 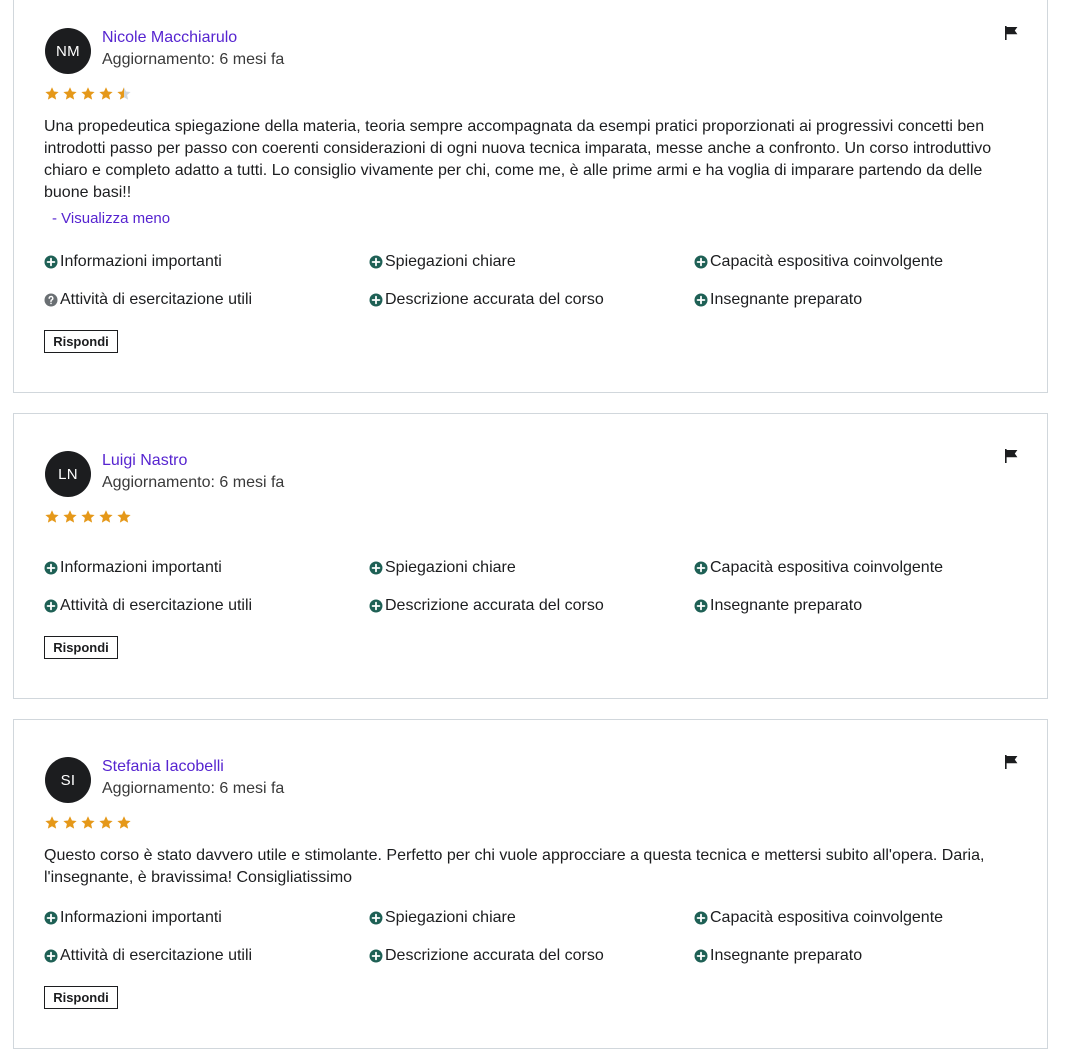 What do you see at coordinates (169, 38) in the screenshot?
I see `reviewer-name: Nicole Macchiarulo` at bounding box center [169, 38].